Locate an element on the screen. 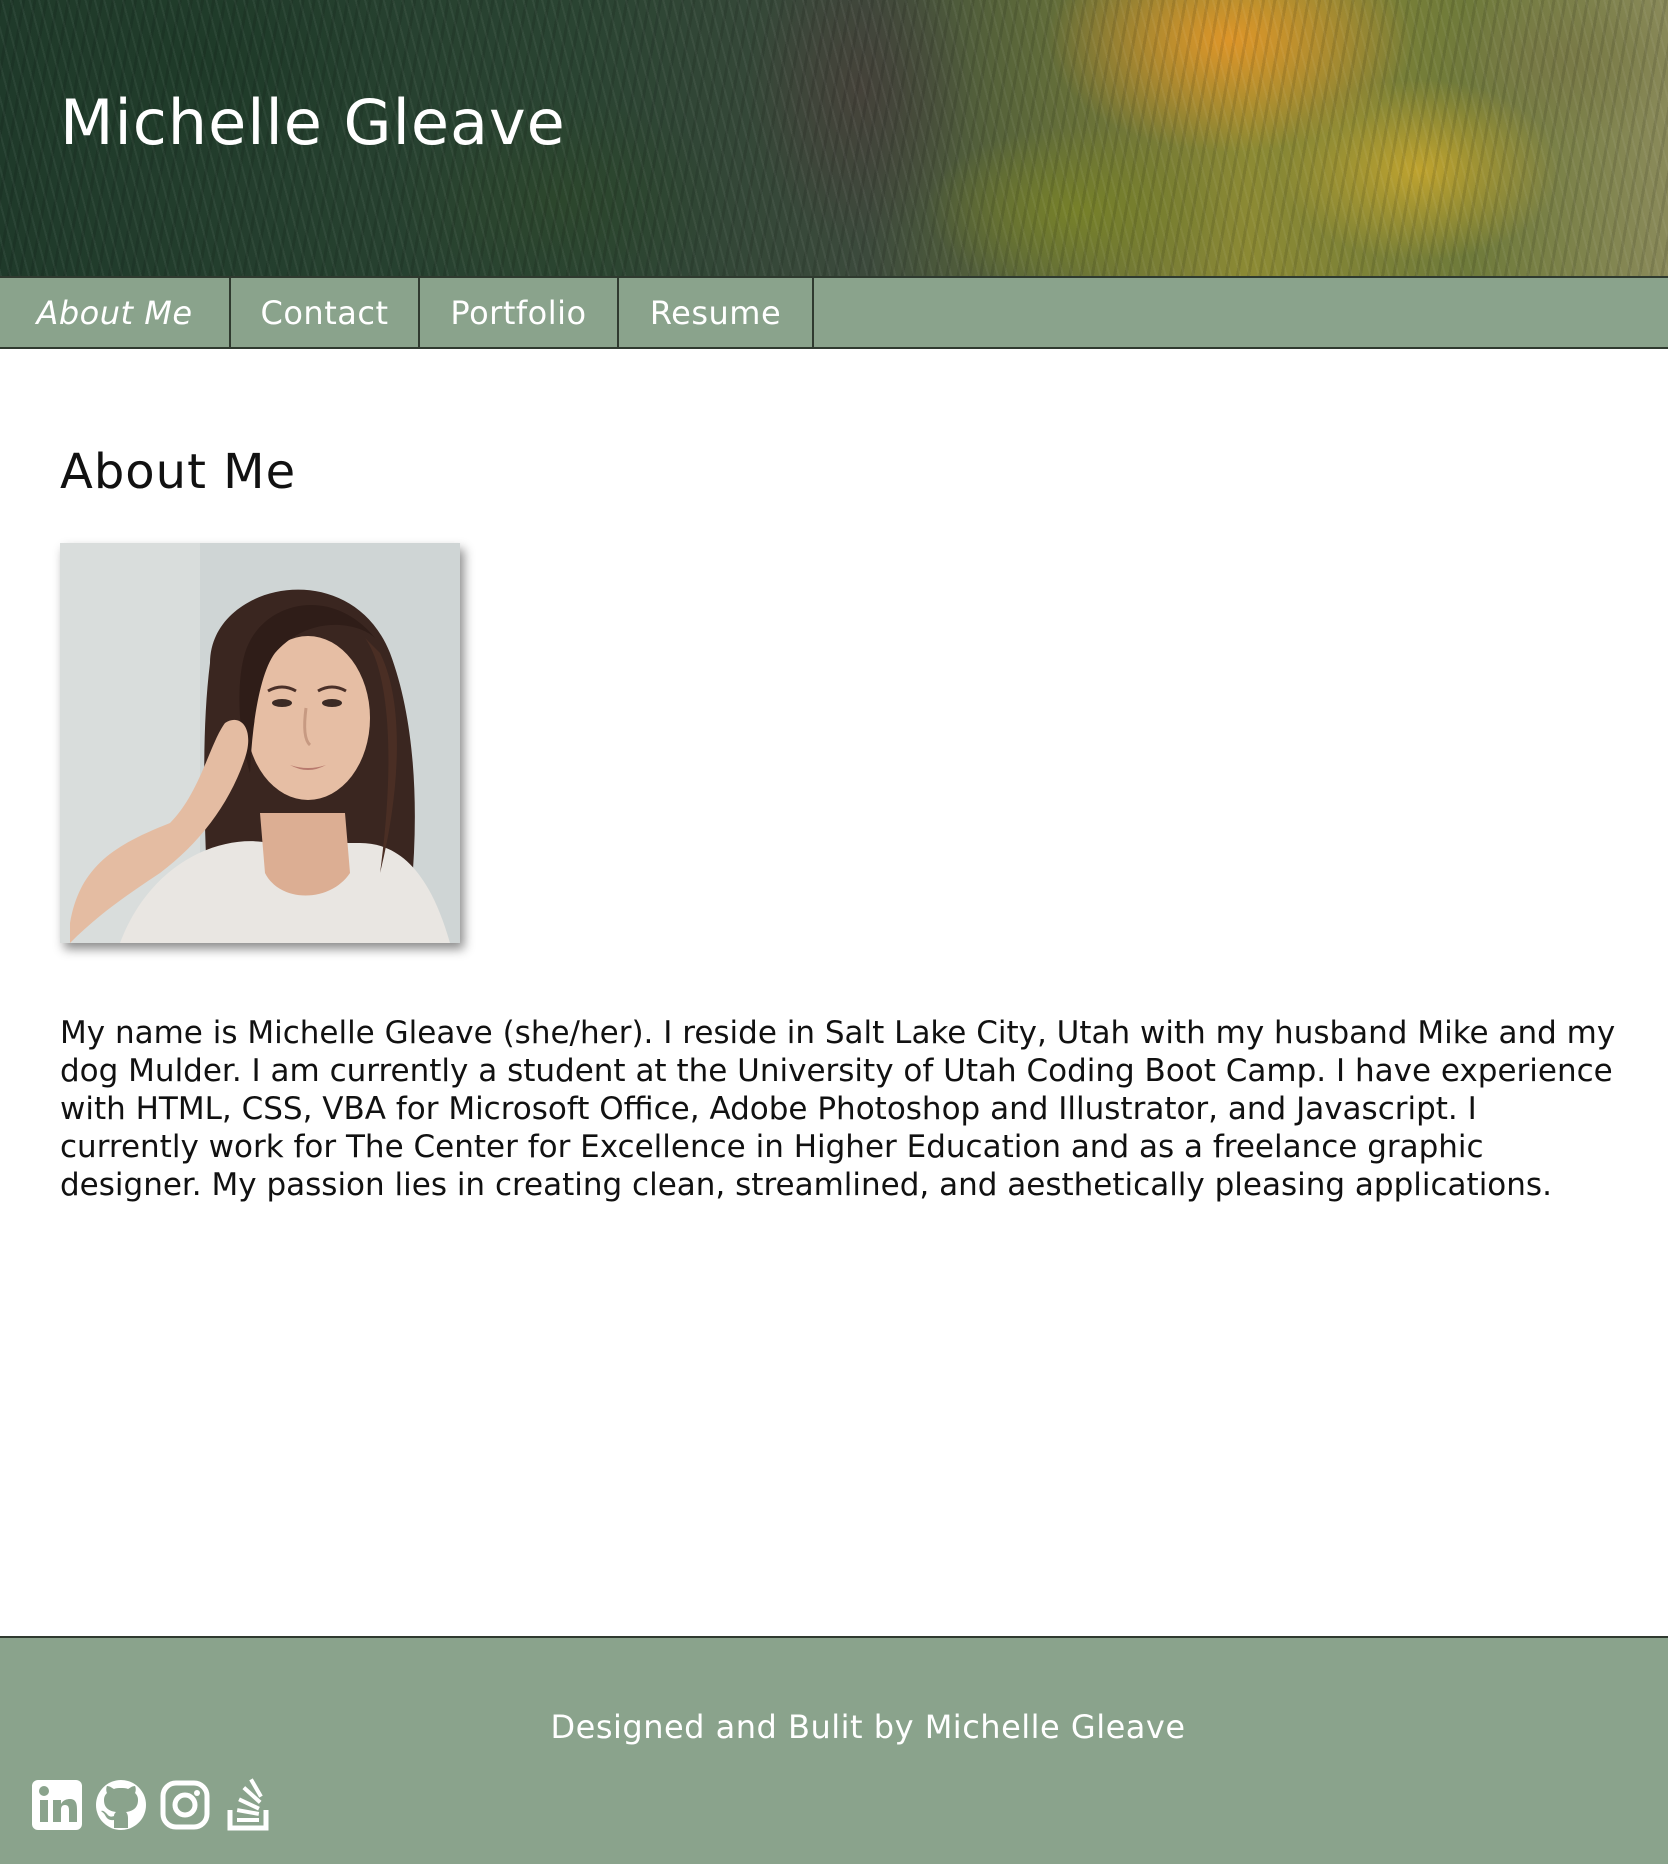 The width and height of the screenshot is (1668, 1864). nav-item-label: Portfolio is located at coordinates (518, 312).